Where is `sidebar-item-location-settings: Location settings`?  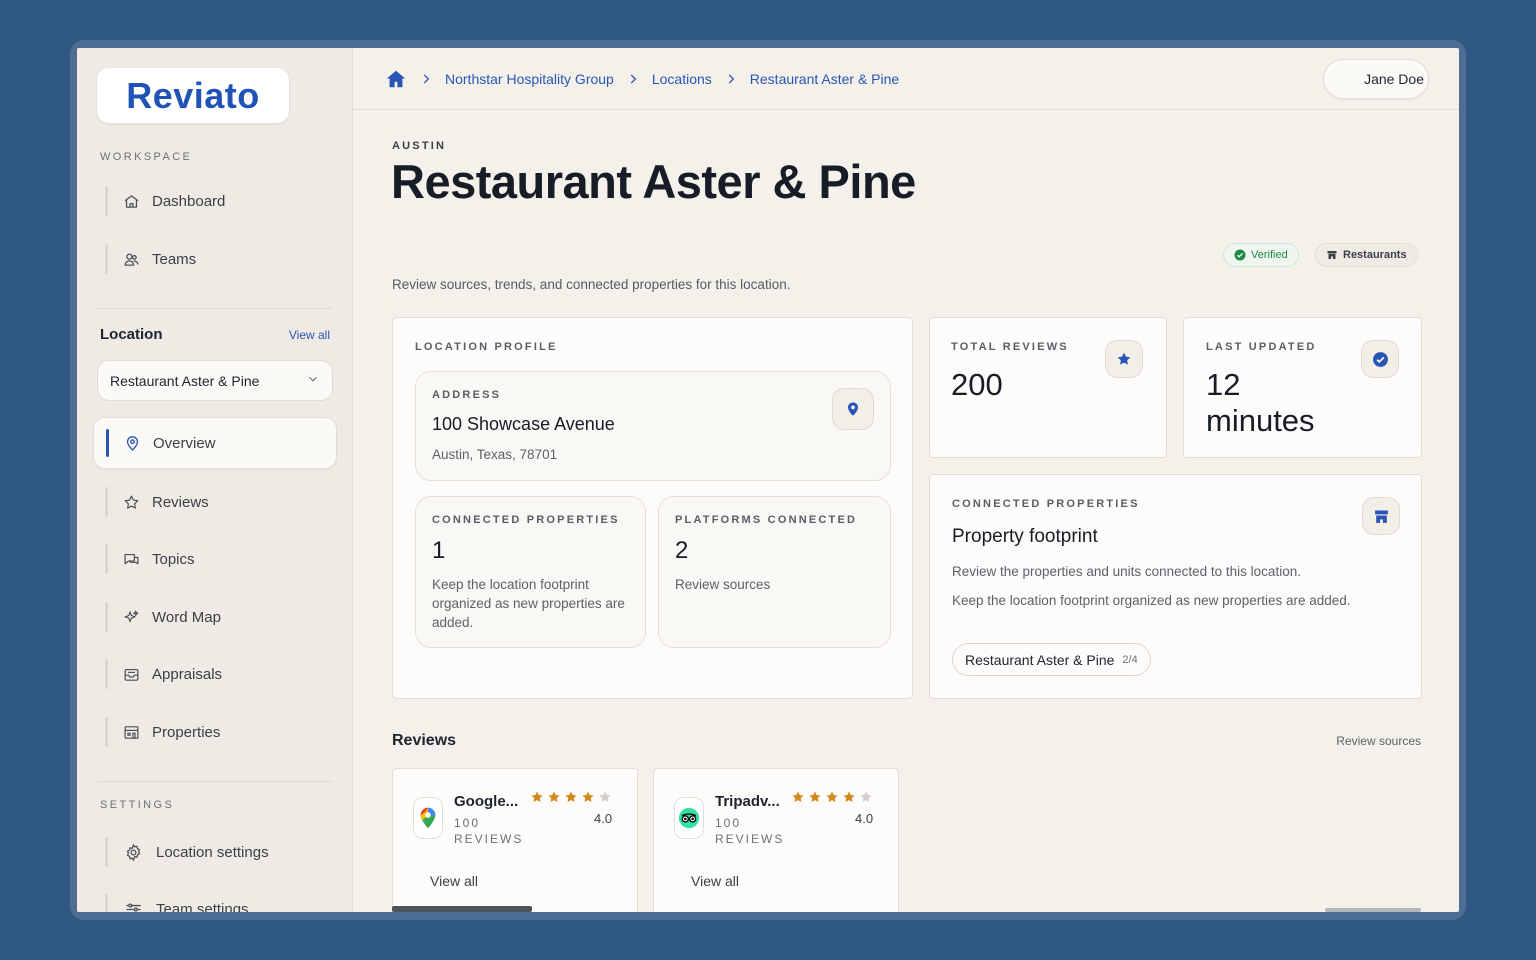
sidebar-item-location-settings: Location settings is located at coordinates (220, 852).